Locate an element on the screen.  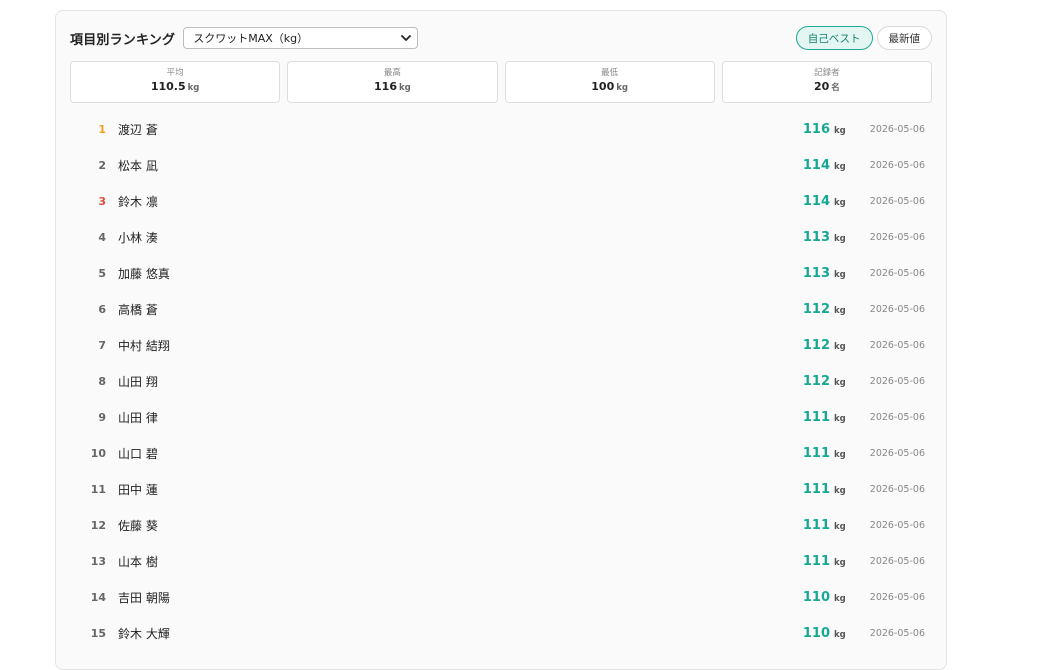
stat-unit: 名 is located at coordinates (835, 88).